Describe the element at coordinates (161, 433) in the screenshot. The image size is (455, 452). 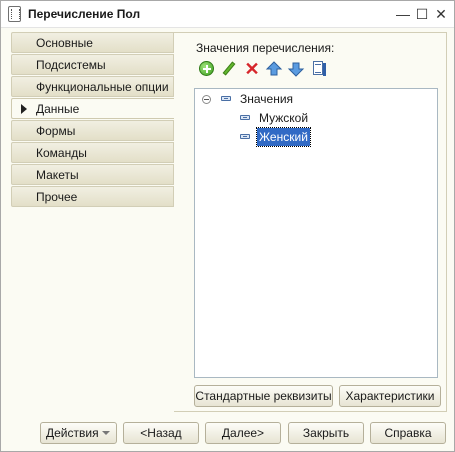
I see `back-button: <Назад` at that location.